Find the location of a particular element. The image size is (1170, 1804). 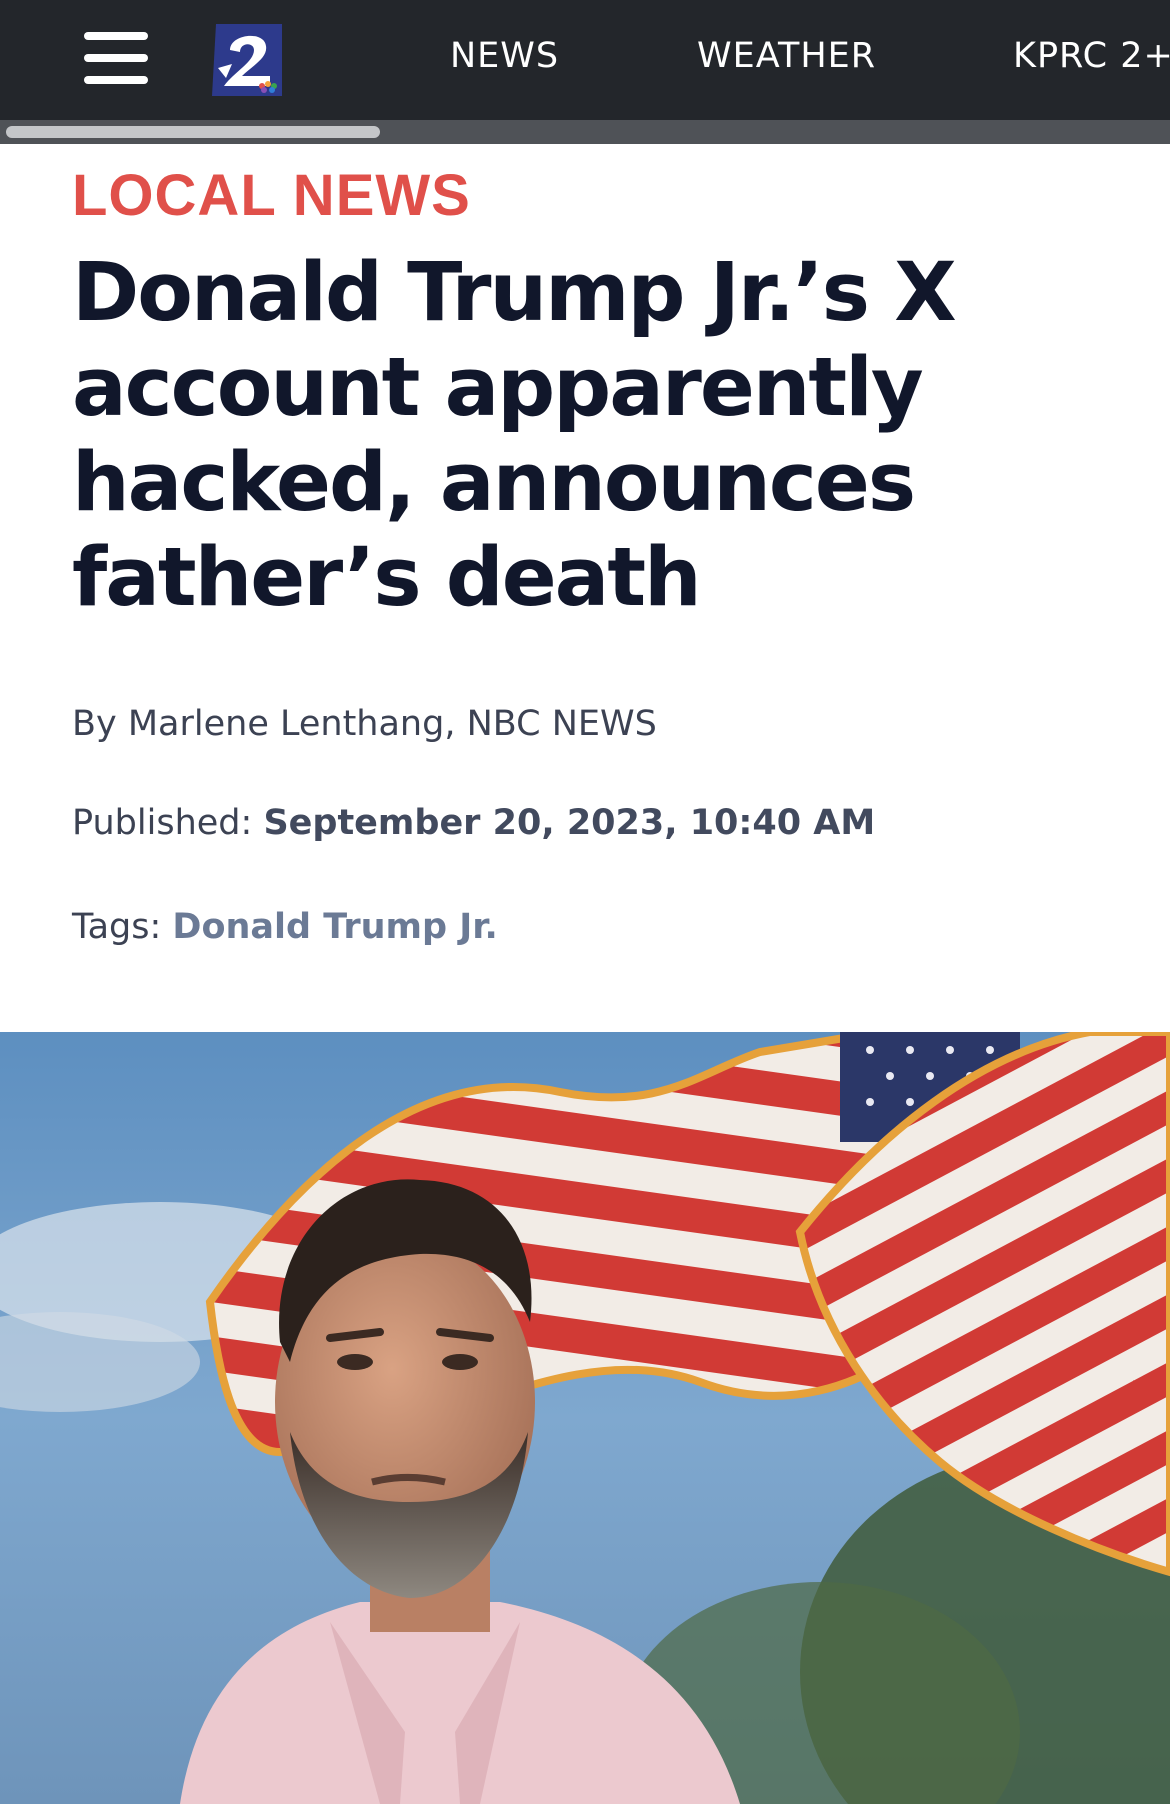

section-label: LOCAL NEWS is located at coordinates (271, 195).